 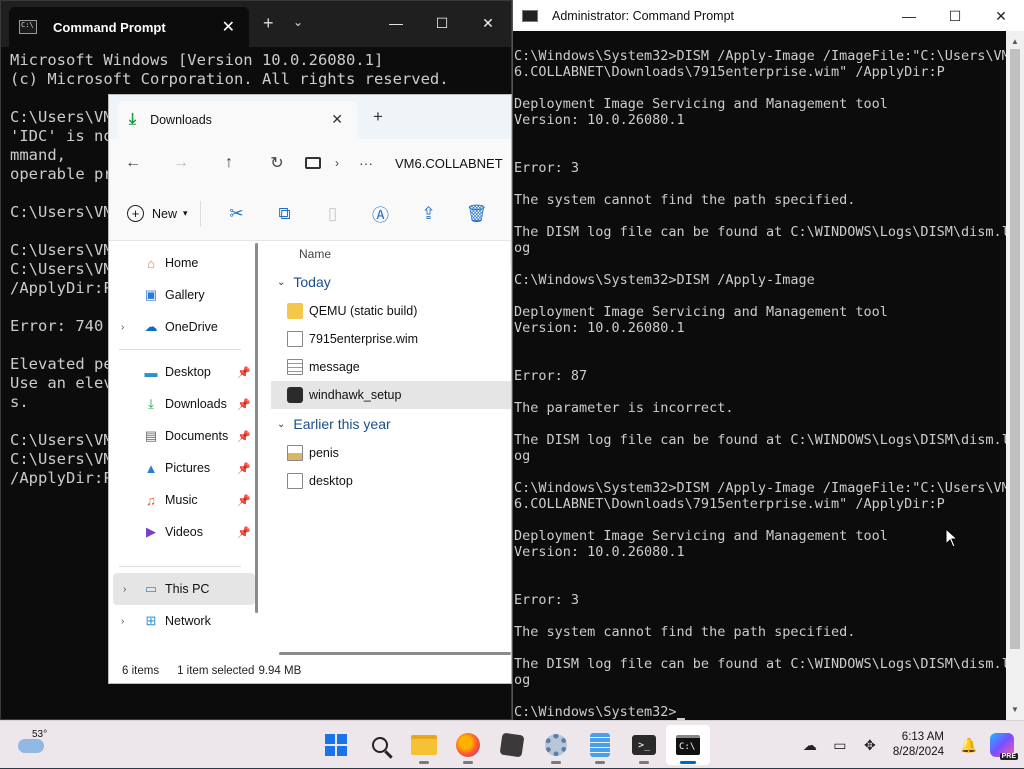 What do you see at coordinates (547, 600) in the screenshot?
I see `terminal-line: Error: 3` at bounding box center [547, 600].